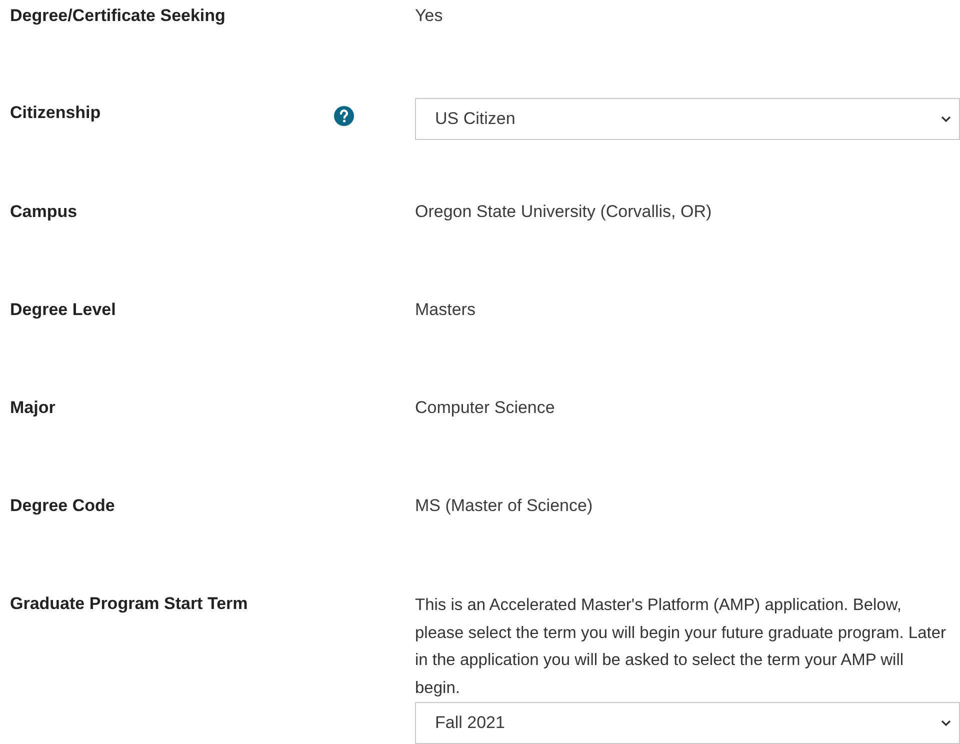 The width and height of the screenshot is (960, 744). I want to click on field-label: Degree Code, so click(62, 506).